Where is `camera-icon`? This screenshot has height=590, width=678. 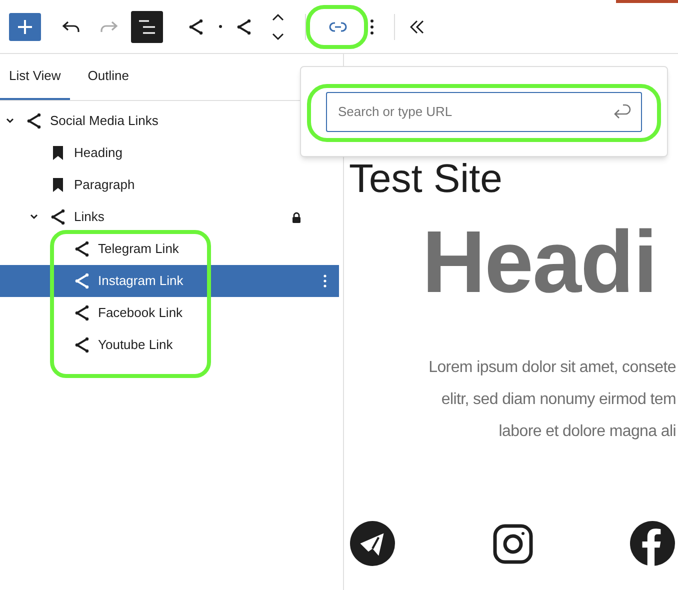
camera-icon is located at coordinates (513, 544).